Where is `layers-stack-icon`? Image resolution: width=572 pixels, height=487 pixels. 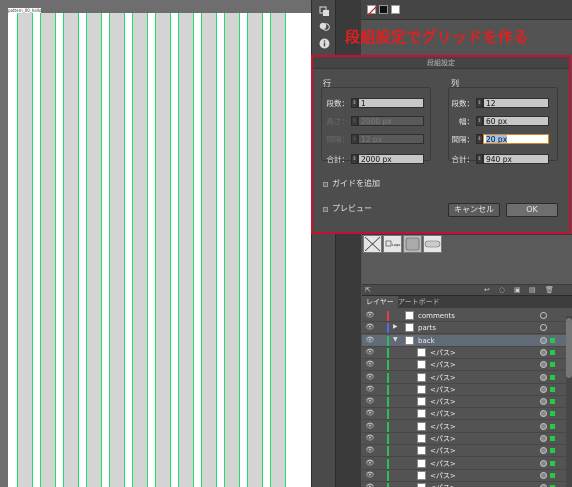 layers-stack-icon is located at coordinates (324, 11).